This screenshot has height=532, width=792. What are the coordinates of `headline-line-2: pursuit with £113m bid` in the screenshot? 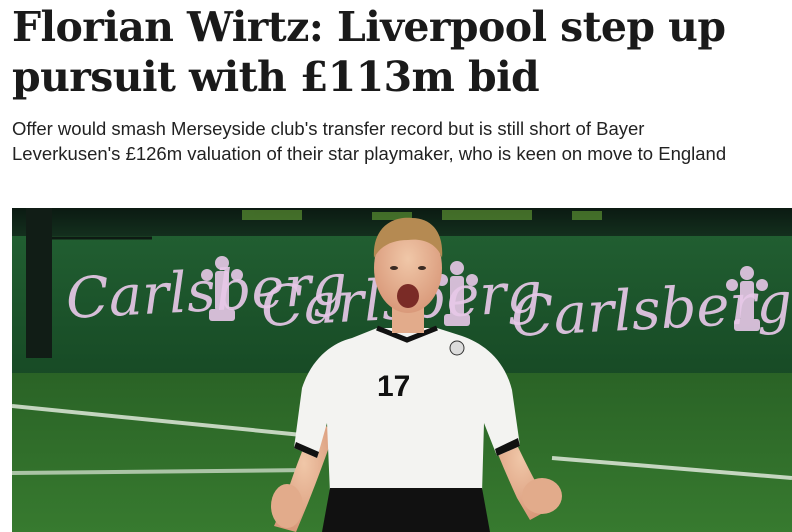 It's located at (276, 77).